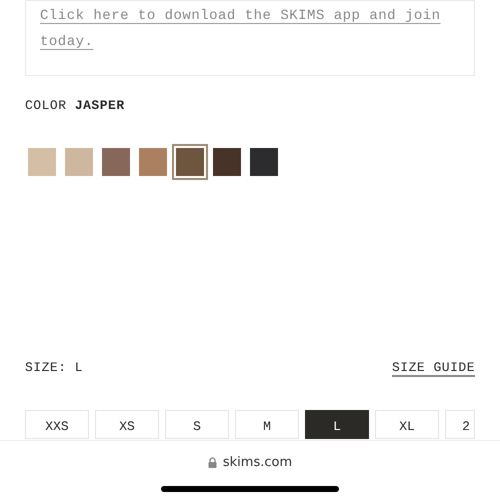 The height and width of the screenshot is (500, 500). What do you see at coordinates (197, 424) in the screenshot?
I see `size-option: S` at bounding box center [197, 424].